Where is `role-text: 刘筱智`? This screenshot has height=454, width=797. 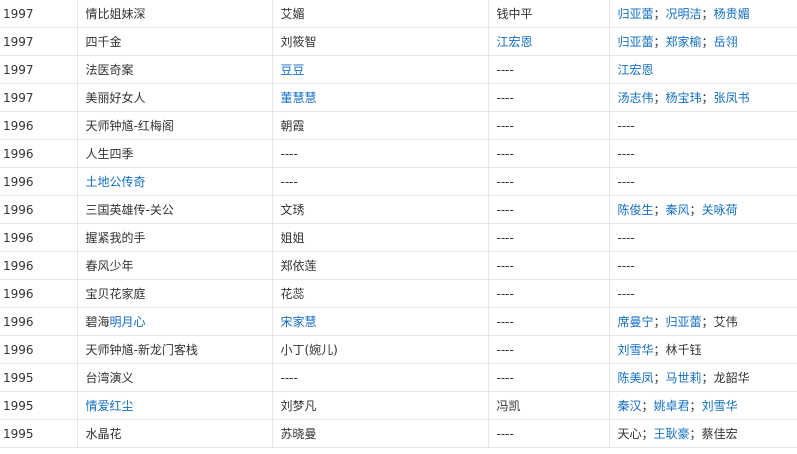 role-text: 刘筱智 is located at coordinates (298, 41).